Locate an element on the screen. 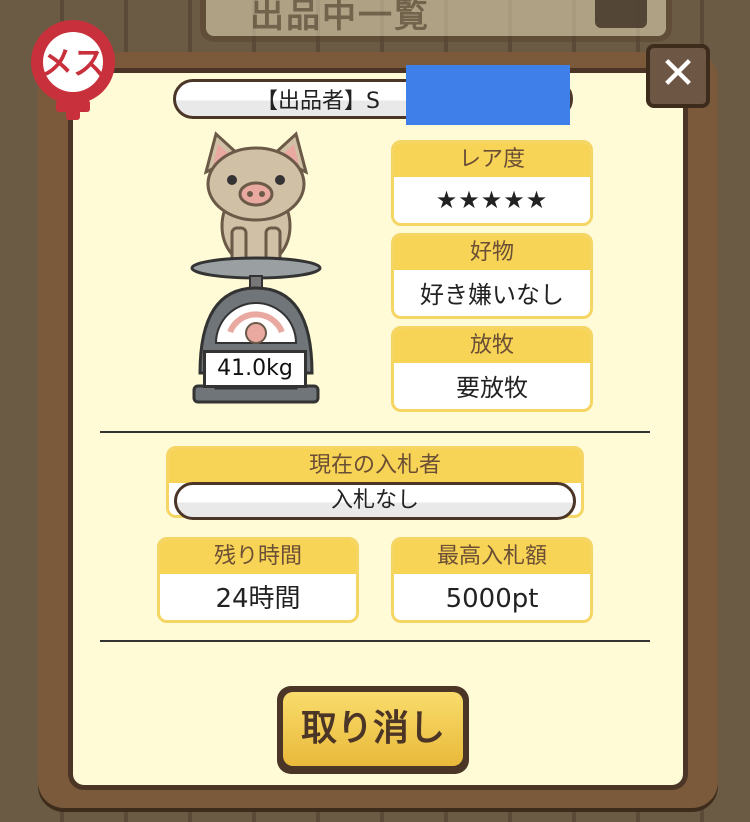  highest-bid-card: 最高入札額 5000pt is located at coordinates (492, 580).